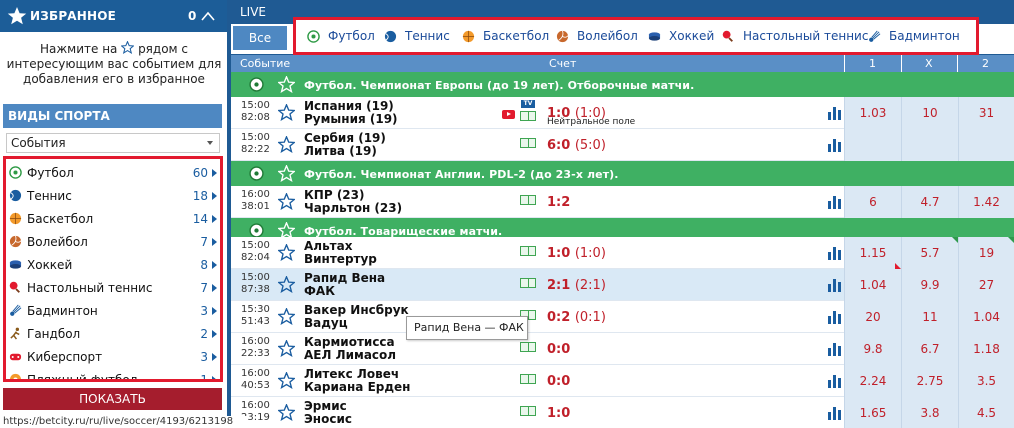 The height and width of the screenshot is (428, 1014). I want to click on sport-item-basketball: Баскетбол 14, so click(113, 218).